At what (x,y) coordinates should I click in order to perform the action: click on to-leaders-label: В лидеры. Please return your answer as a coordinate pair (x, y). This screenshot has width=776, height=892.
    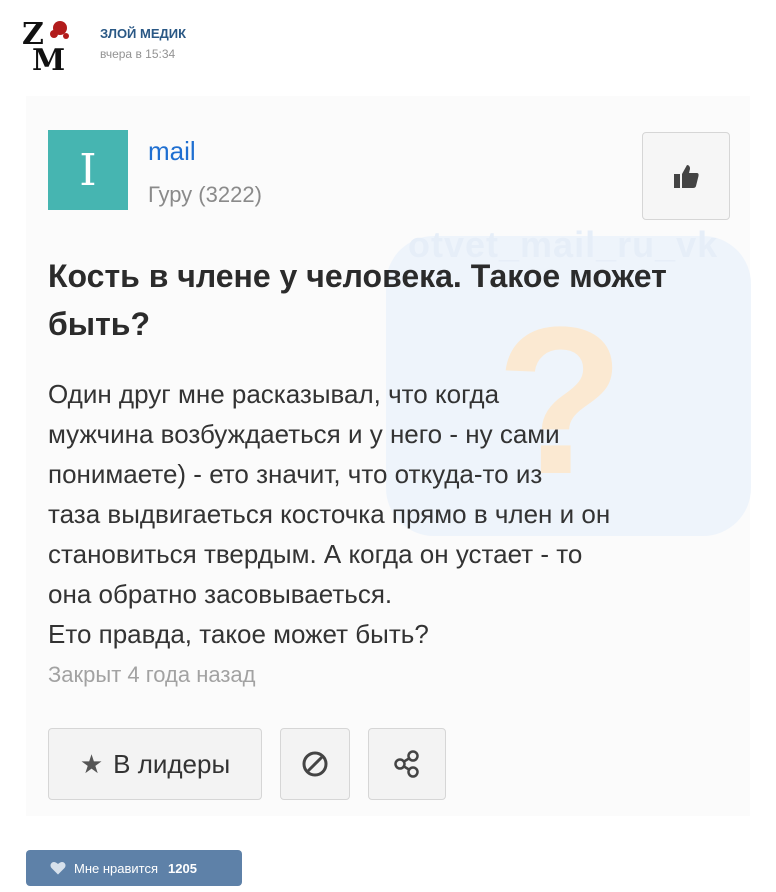
    Looking at the image, I should click on (172, 763).